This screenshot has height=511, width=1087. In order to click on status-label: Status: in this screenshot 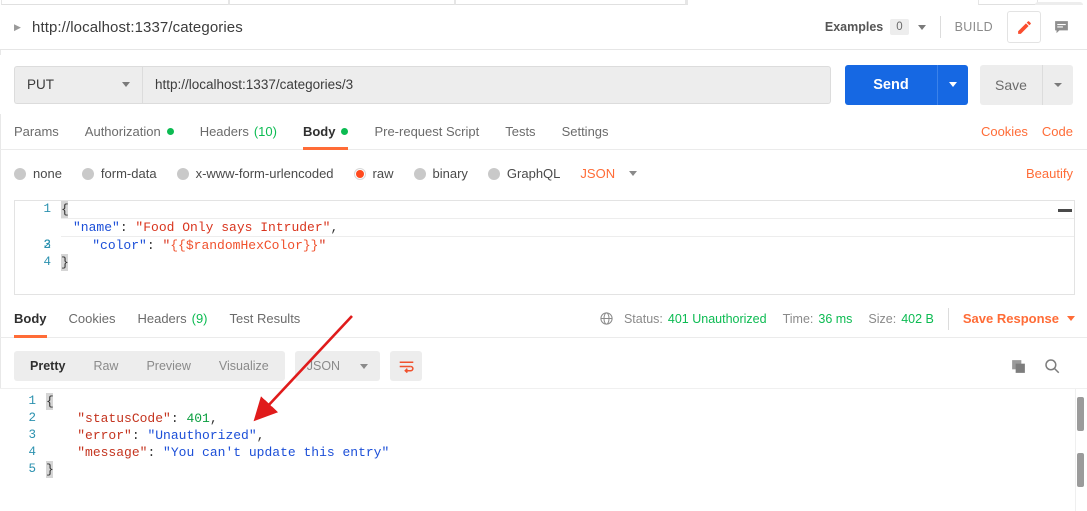, I will do `click(643, 318)`.